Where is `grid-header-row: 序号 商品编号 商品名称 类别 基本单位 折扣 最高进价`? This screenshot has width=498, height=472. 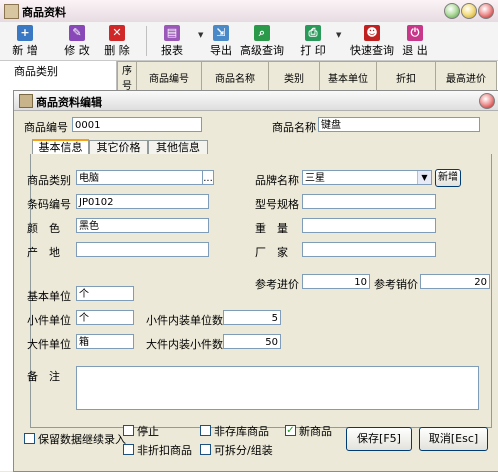
grid-header-row: 序号 商品编号 商品名称 类别 基本单位 折扣 最高进价 is located at coordinates (307, 77).